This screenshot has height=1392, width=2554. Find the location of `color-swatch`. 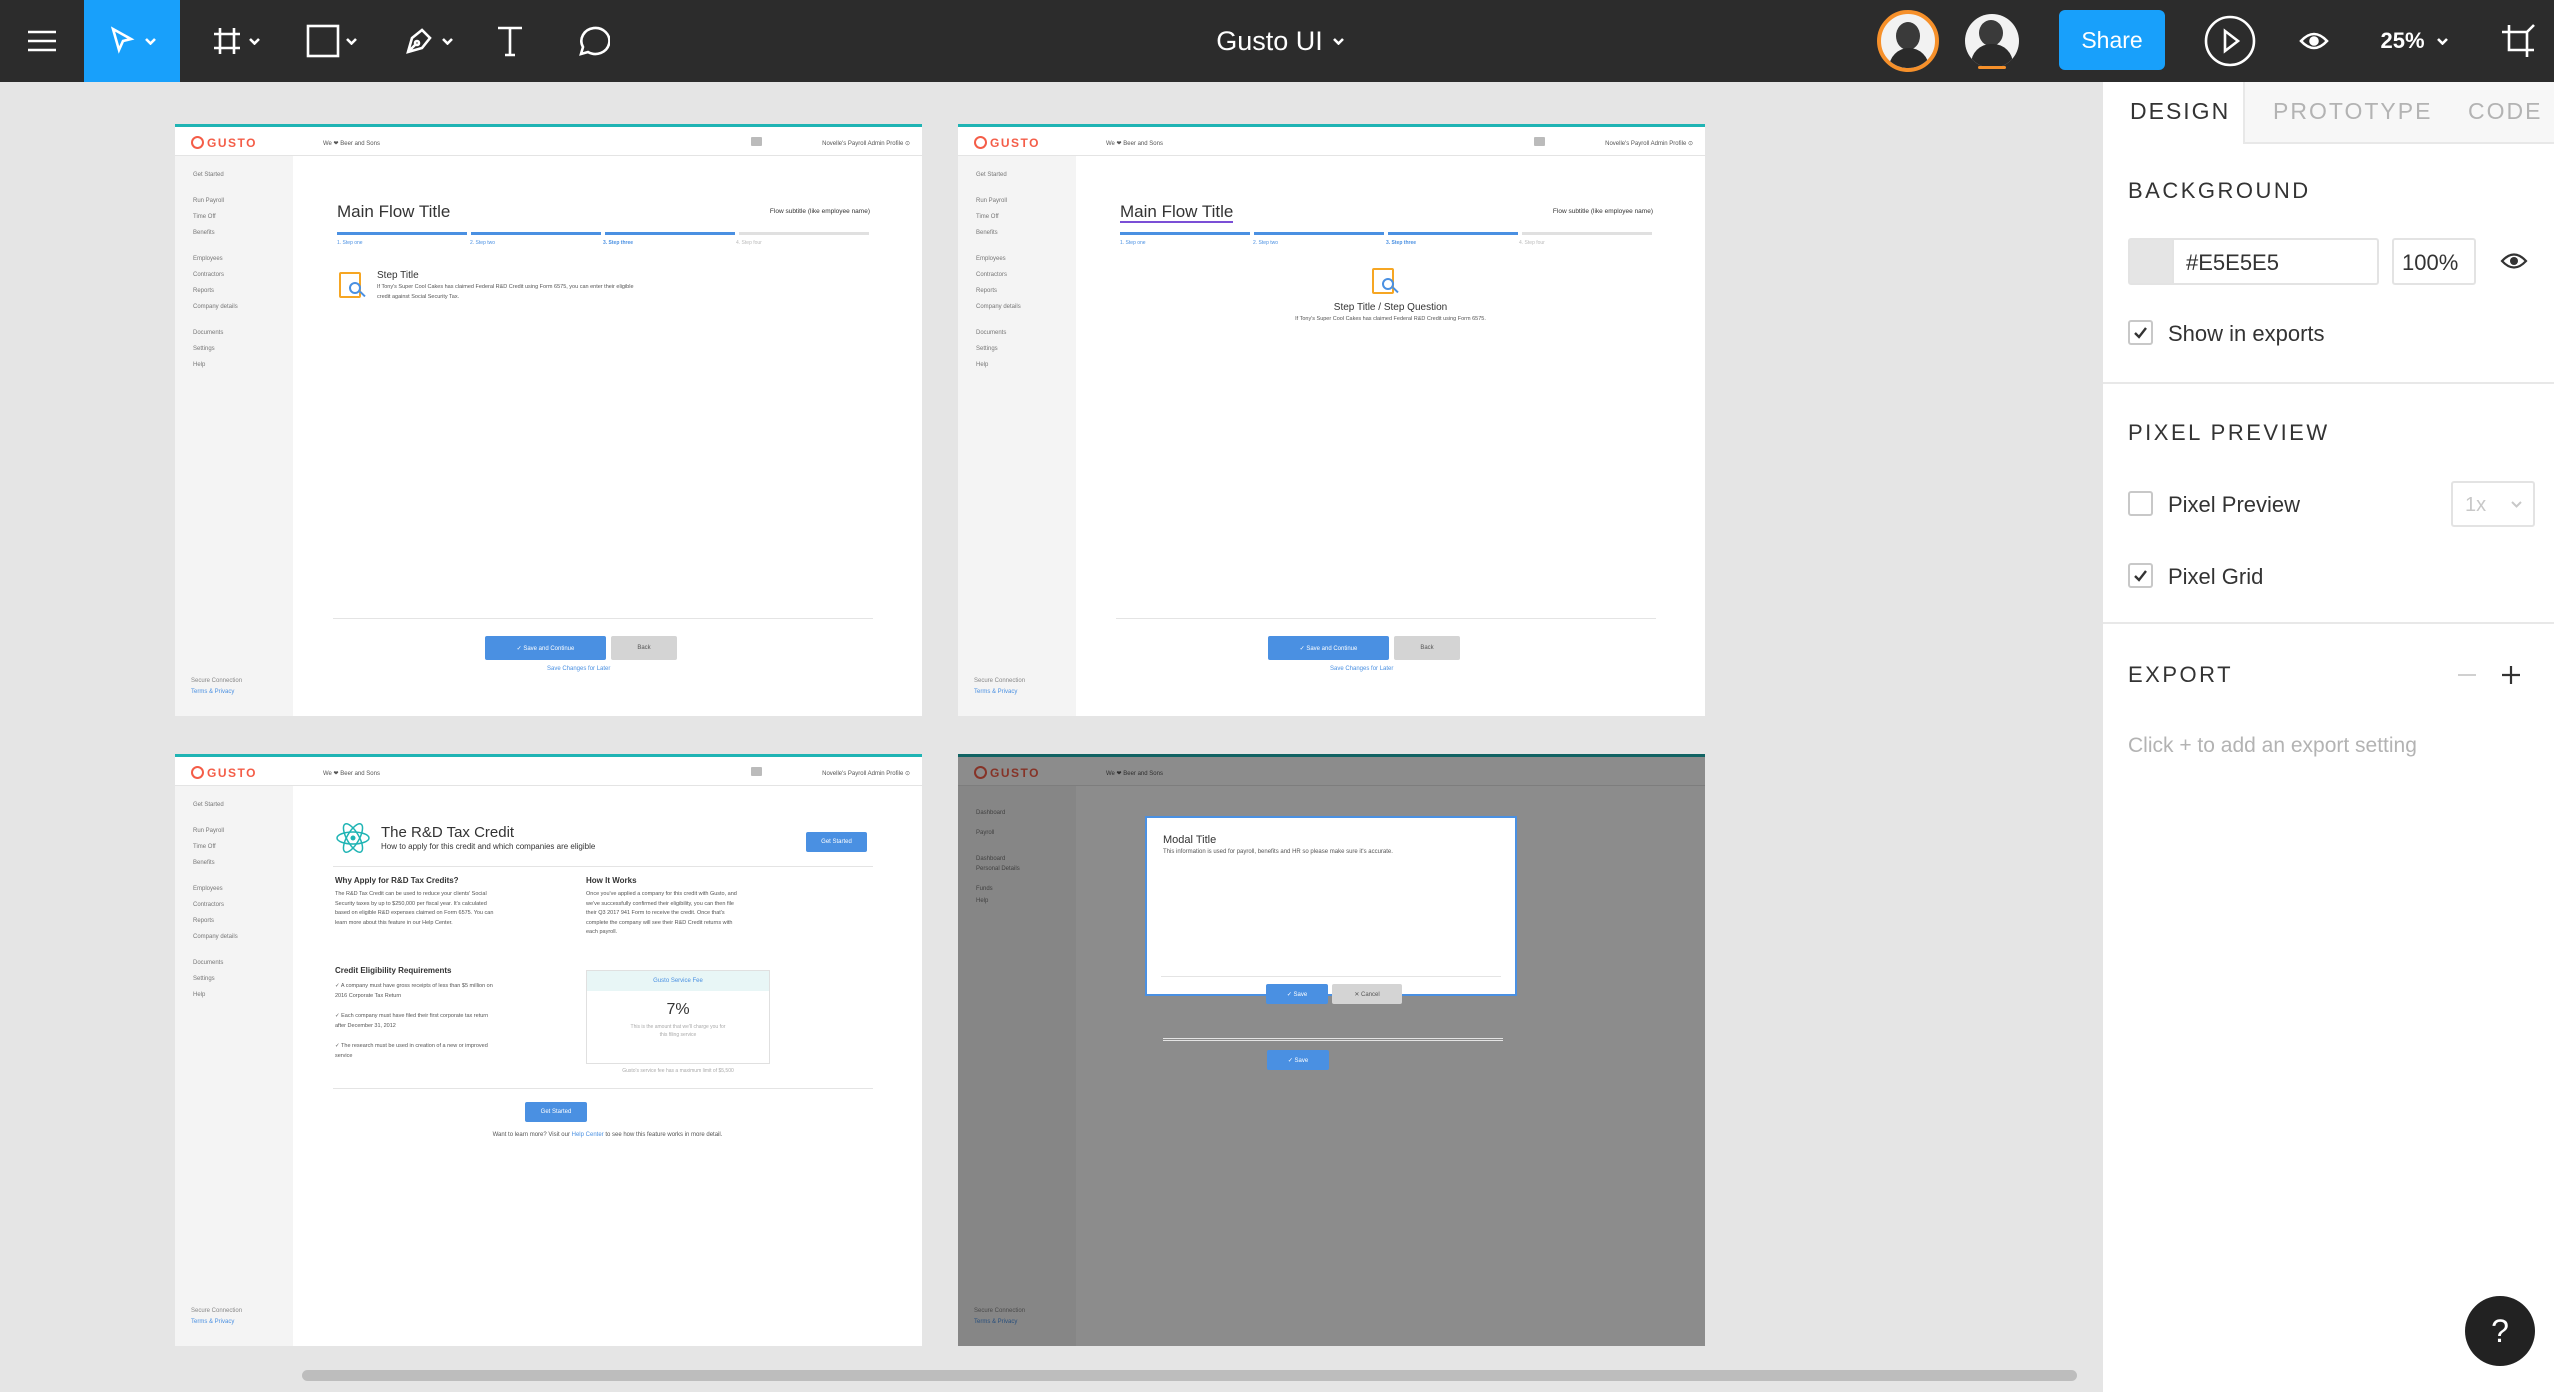

color-swatch is located at coordinates (2152, 261).